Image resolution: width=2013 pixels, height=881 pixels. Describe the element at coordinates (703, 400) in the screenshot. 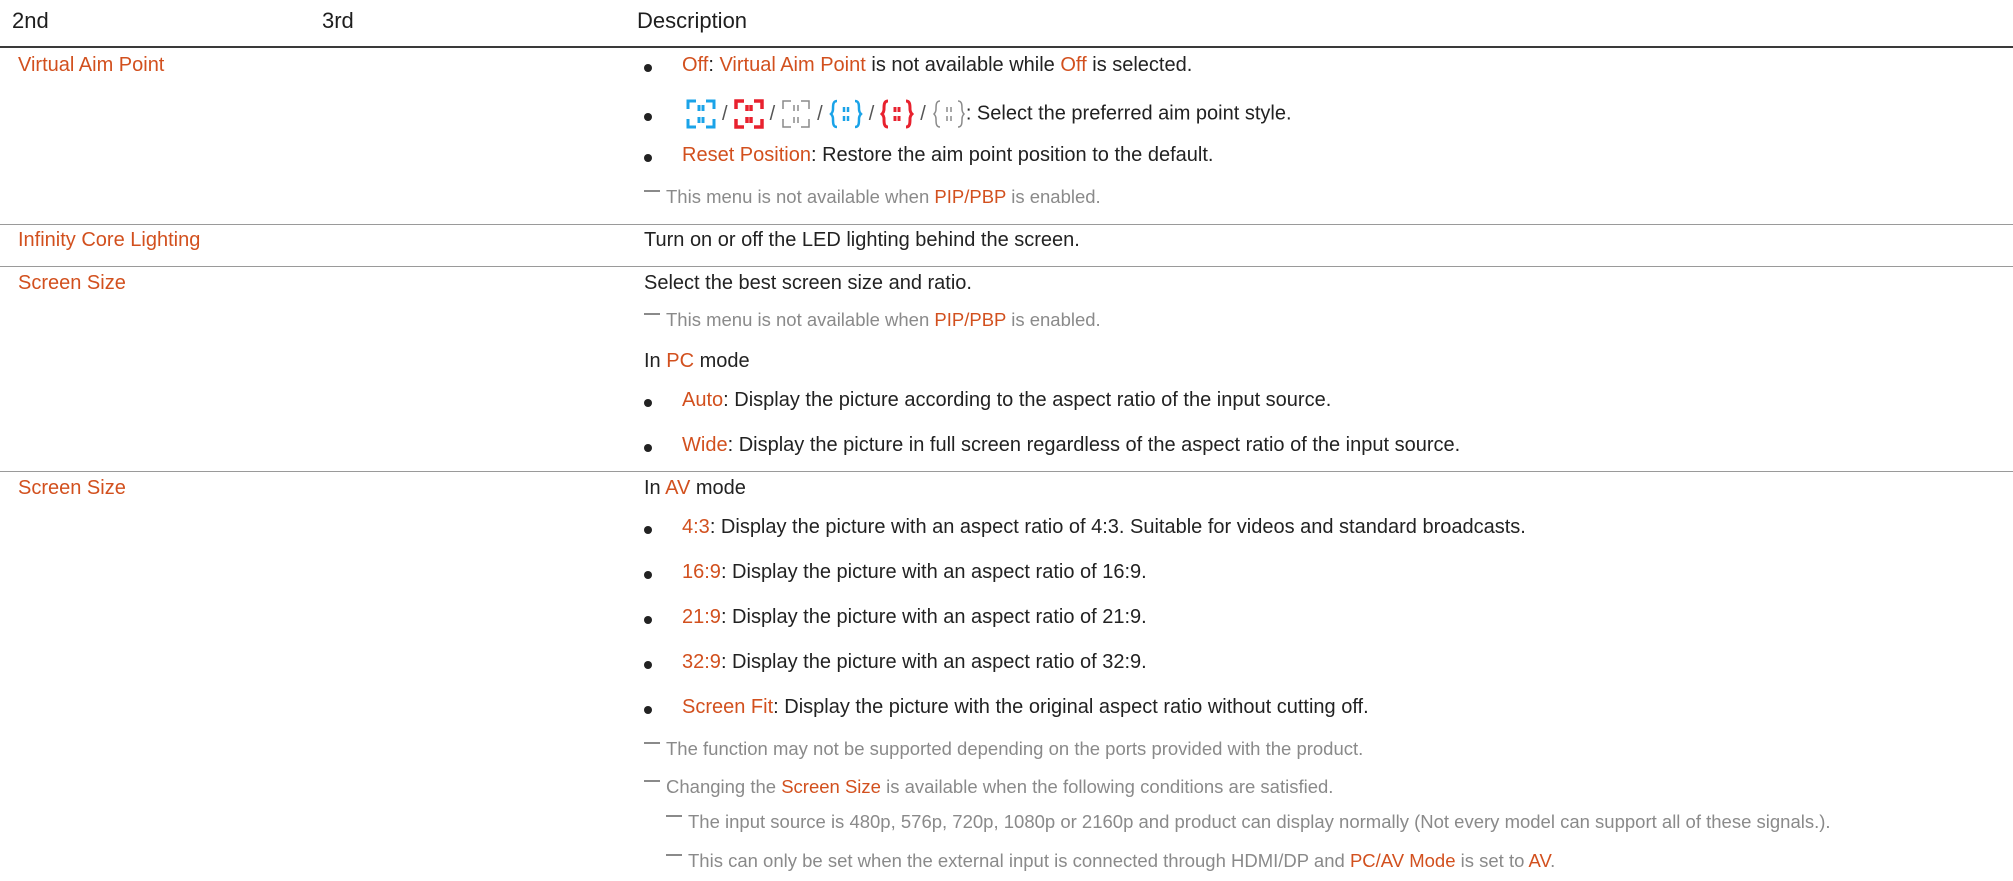

I see `option-auto: Auto` at that location.